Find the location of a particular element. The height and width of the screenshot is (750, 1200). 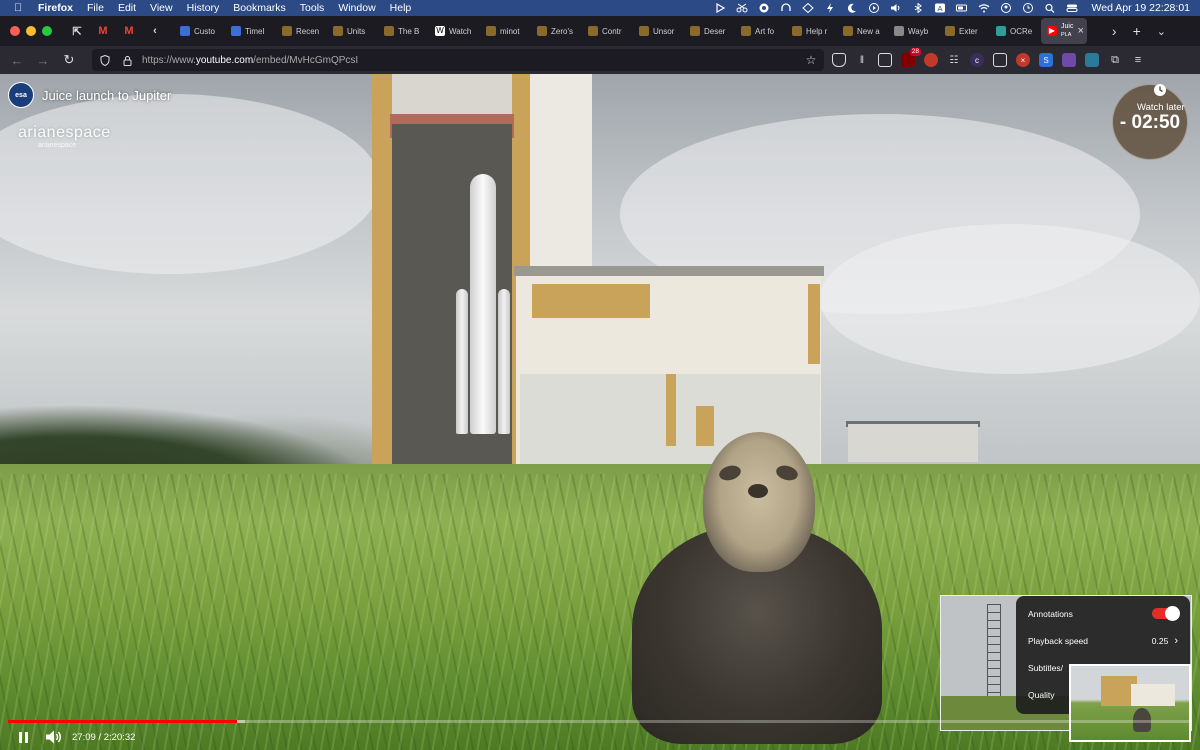

reload-button: ↻ is located at coordinates (69, 60).